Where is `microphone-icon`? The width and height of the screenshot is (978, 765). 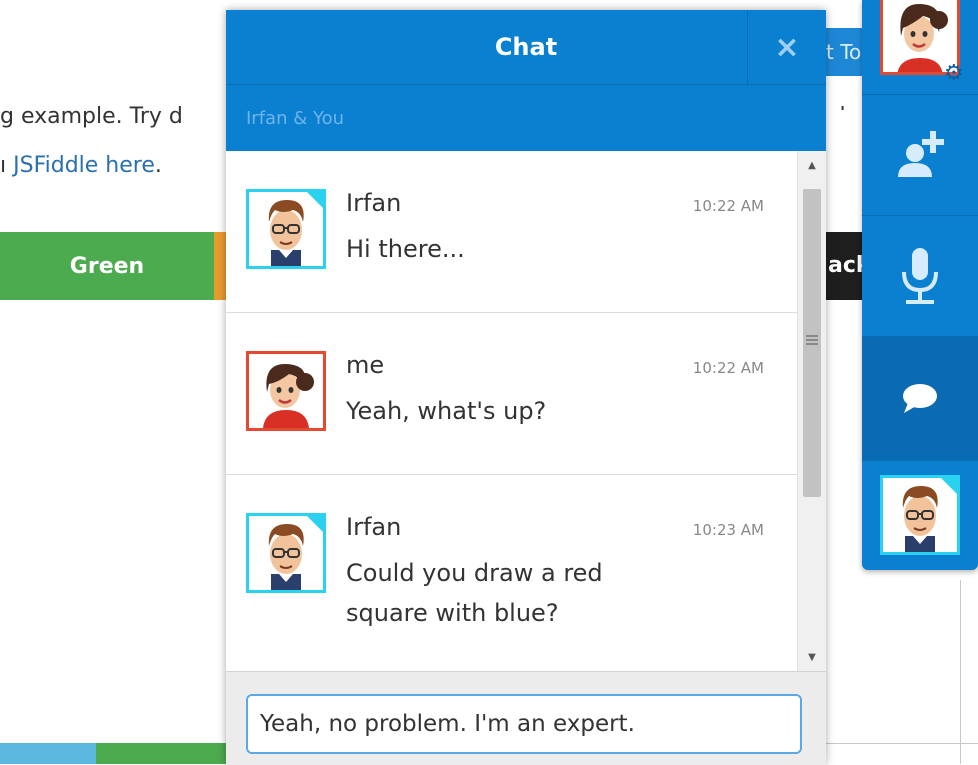
microphone-icon is located at coordinates (920, 275).